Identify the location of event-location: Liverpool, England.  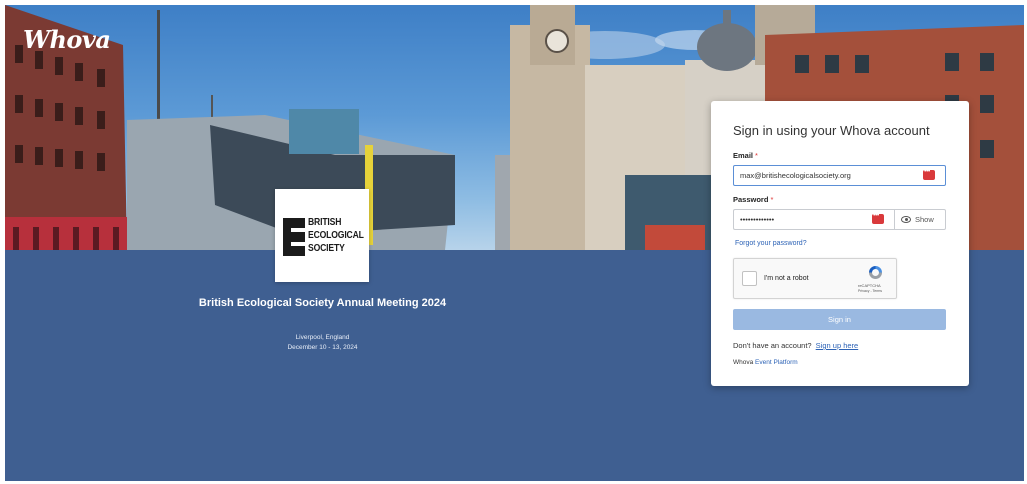
(322, 337).